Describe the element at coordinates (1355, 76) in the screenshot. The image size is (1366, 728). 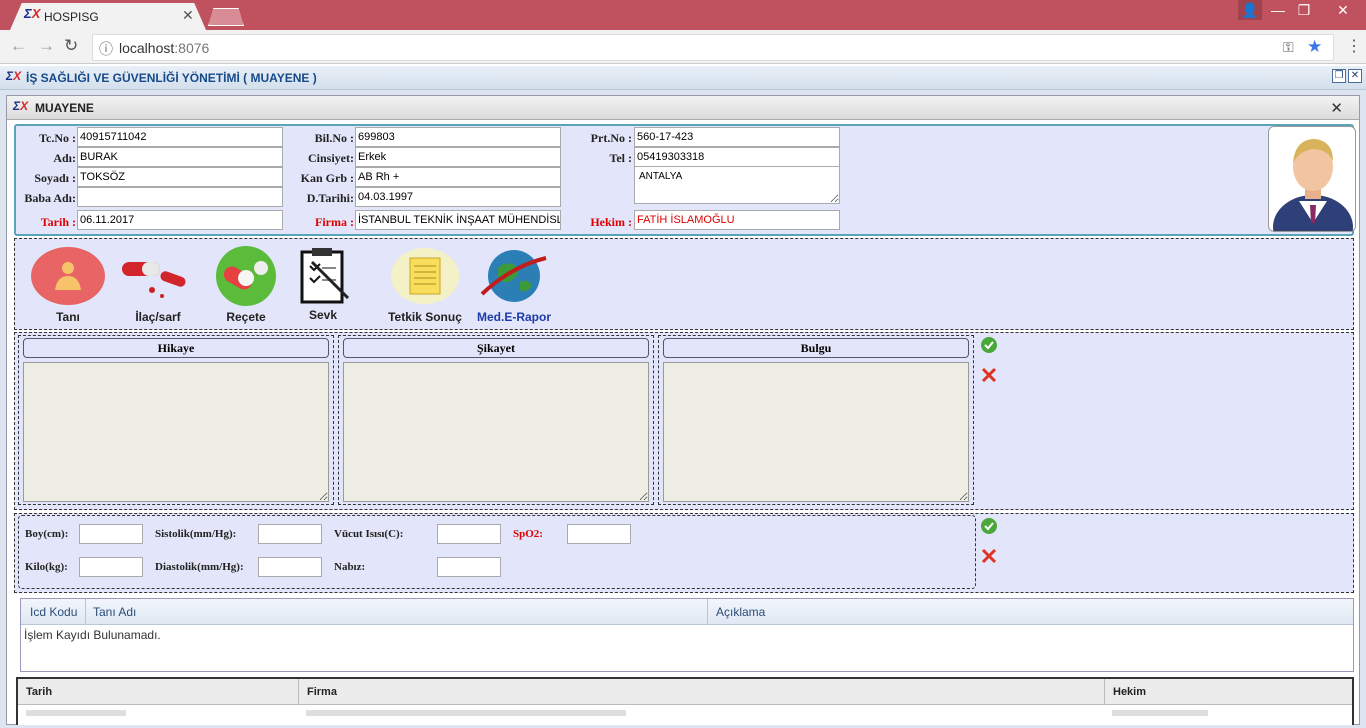
I see `close-app-icon: ✕` at that location.